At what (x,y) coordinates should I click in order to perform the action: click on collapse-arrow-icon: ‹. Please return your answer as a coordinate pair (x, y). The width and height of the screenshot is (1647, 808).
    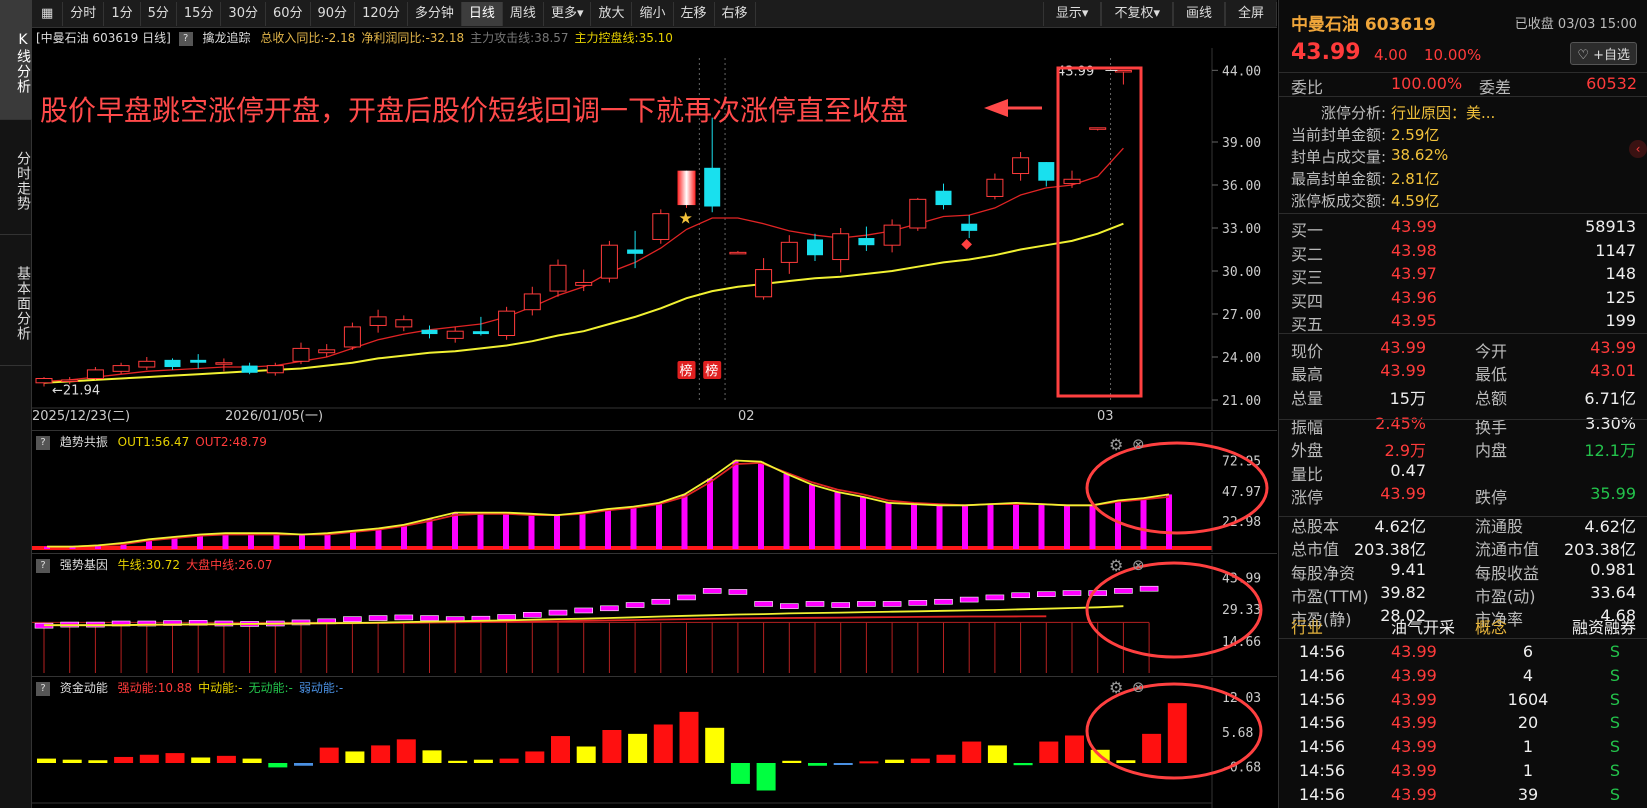
    Looking at the image, I should click on (1638, 149).